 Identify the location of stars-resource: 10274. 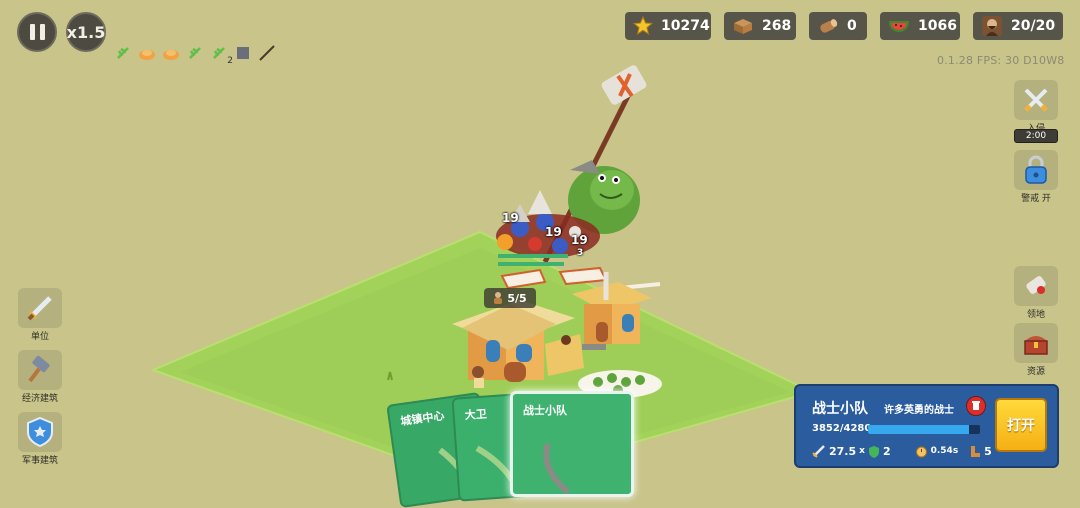
(668, 26).